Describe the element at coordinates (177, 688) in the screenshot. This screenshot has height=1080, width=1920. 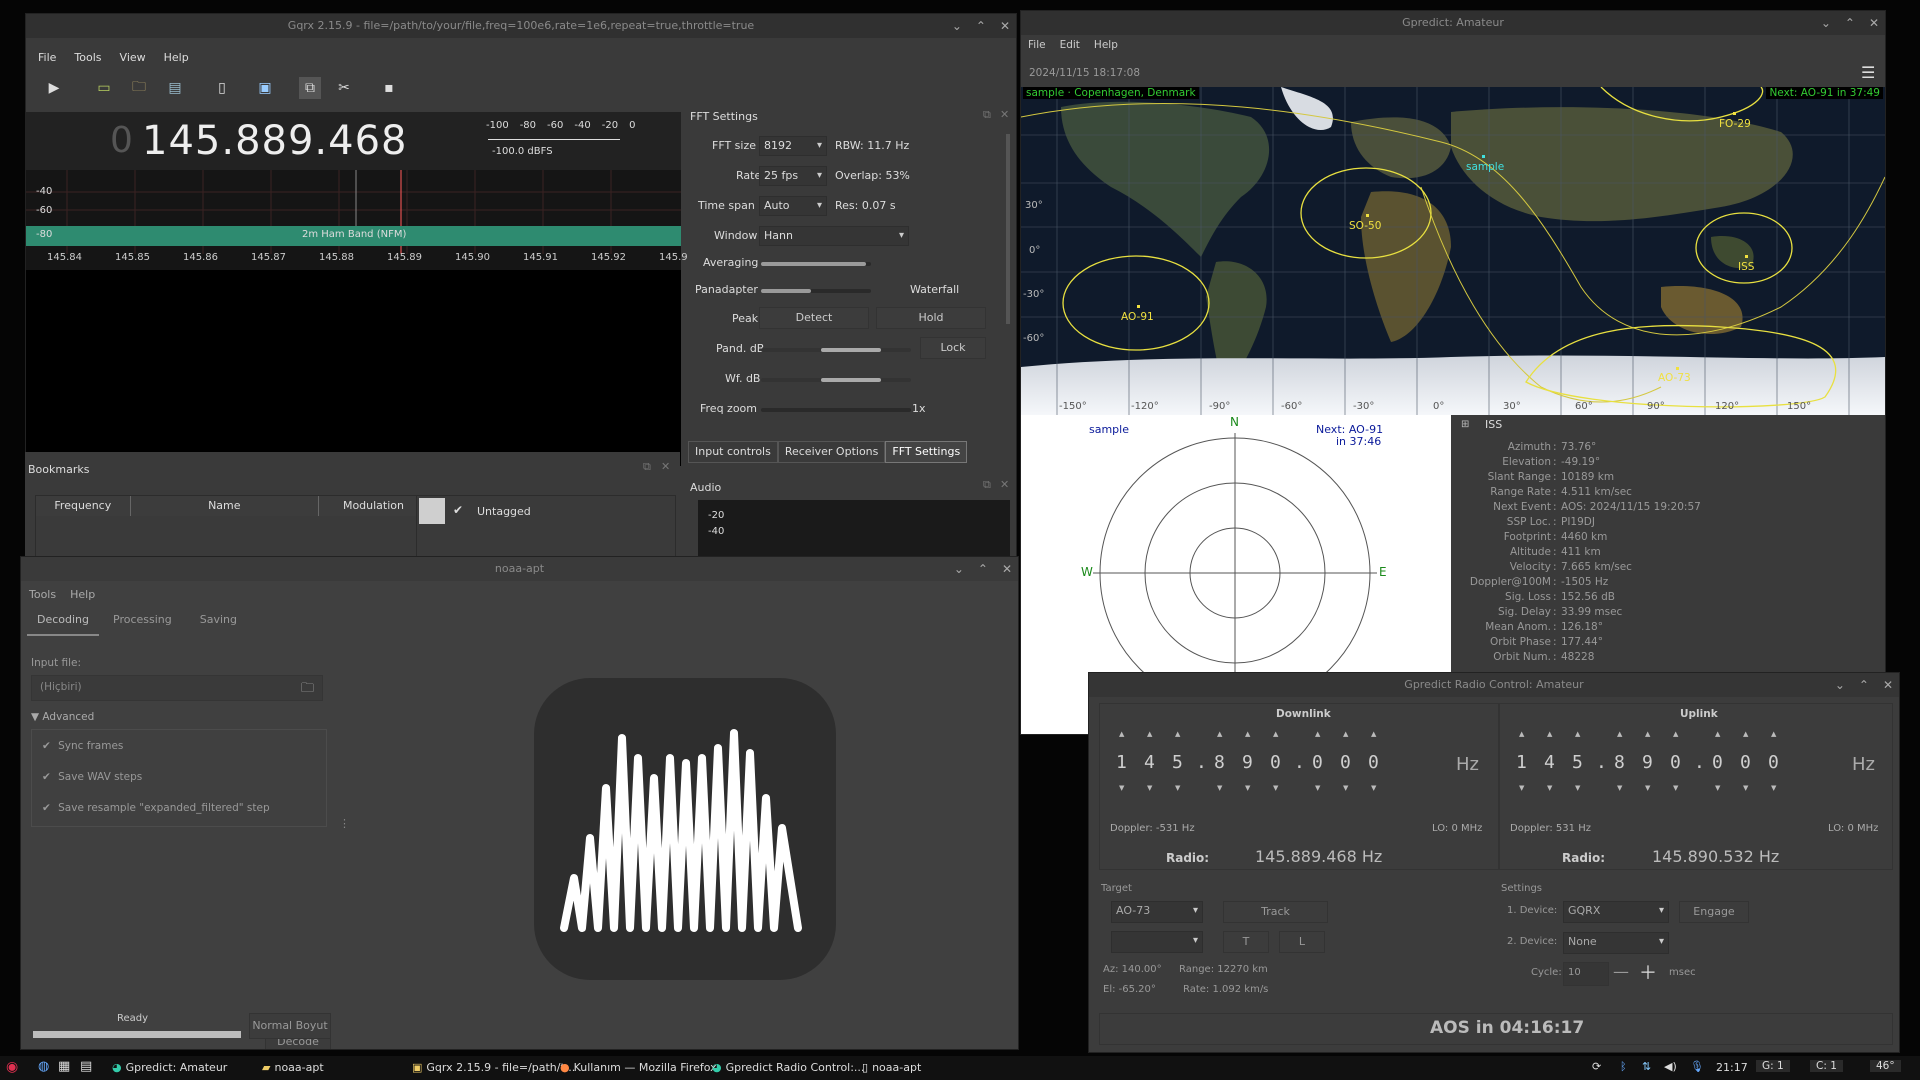
I see `input-file-field: (Hiçbiri) 🗀` at that location.